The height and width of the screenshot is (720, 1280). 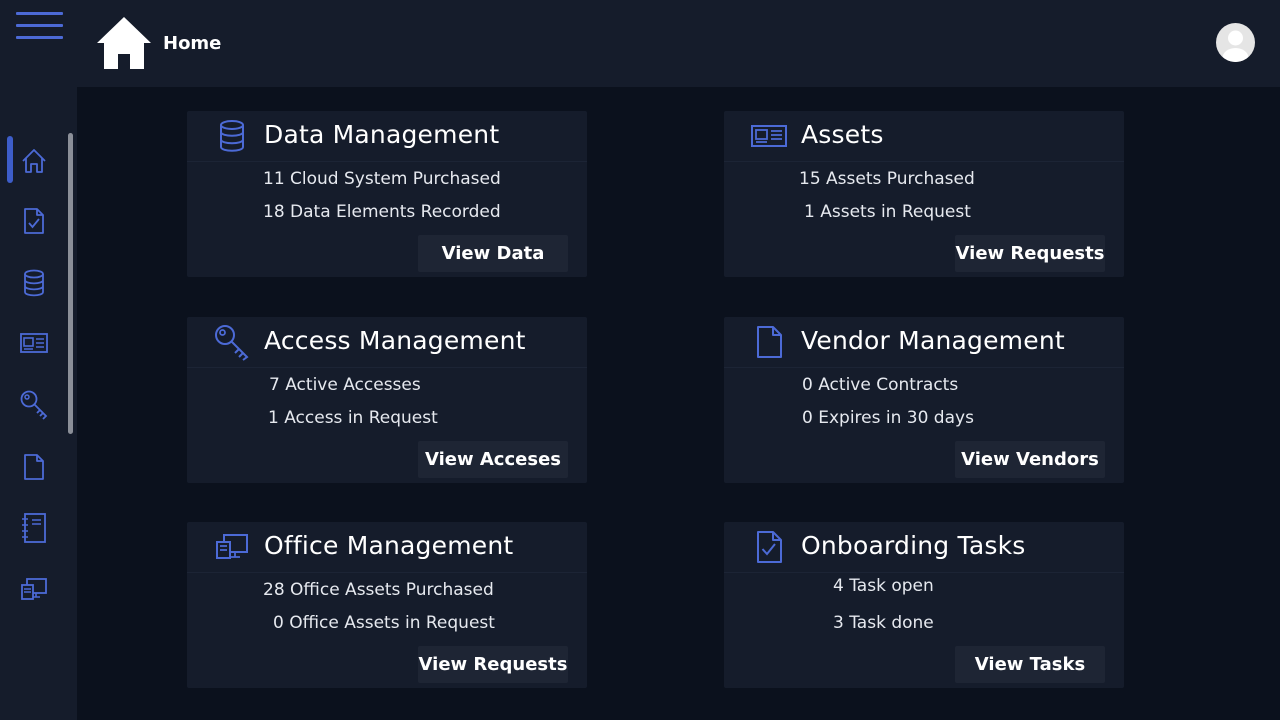 I want to click on card-title: Assets, so click(x=842, y=134).